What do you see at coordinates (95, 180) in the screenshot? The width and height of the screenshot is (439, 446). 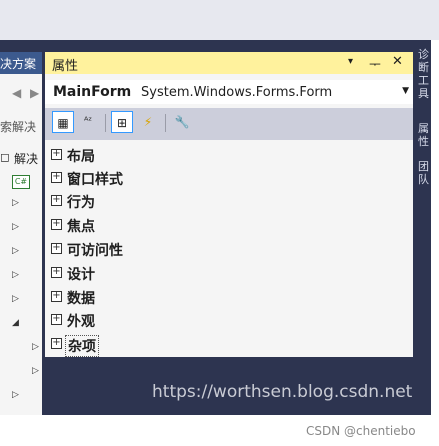 I see `category-label: 窗口样式` at bounding box center [95, 180].